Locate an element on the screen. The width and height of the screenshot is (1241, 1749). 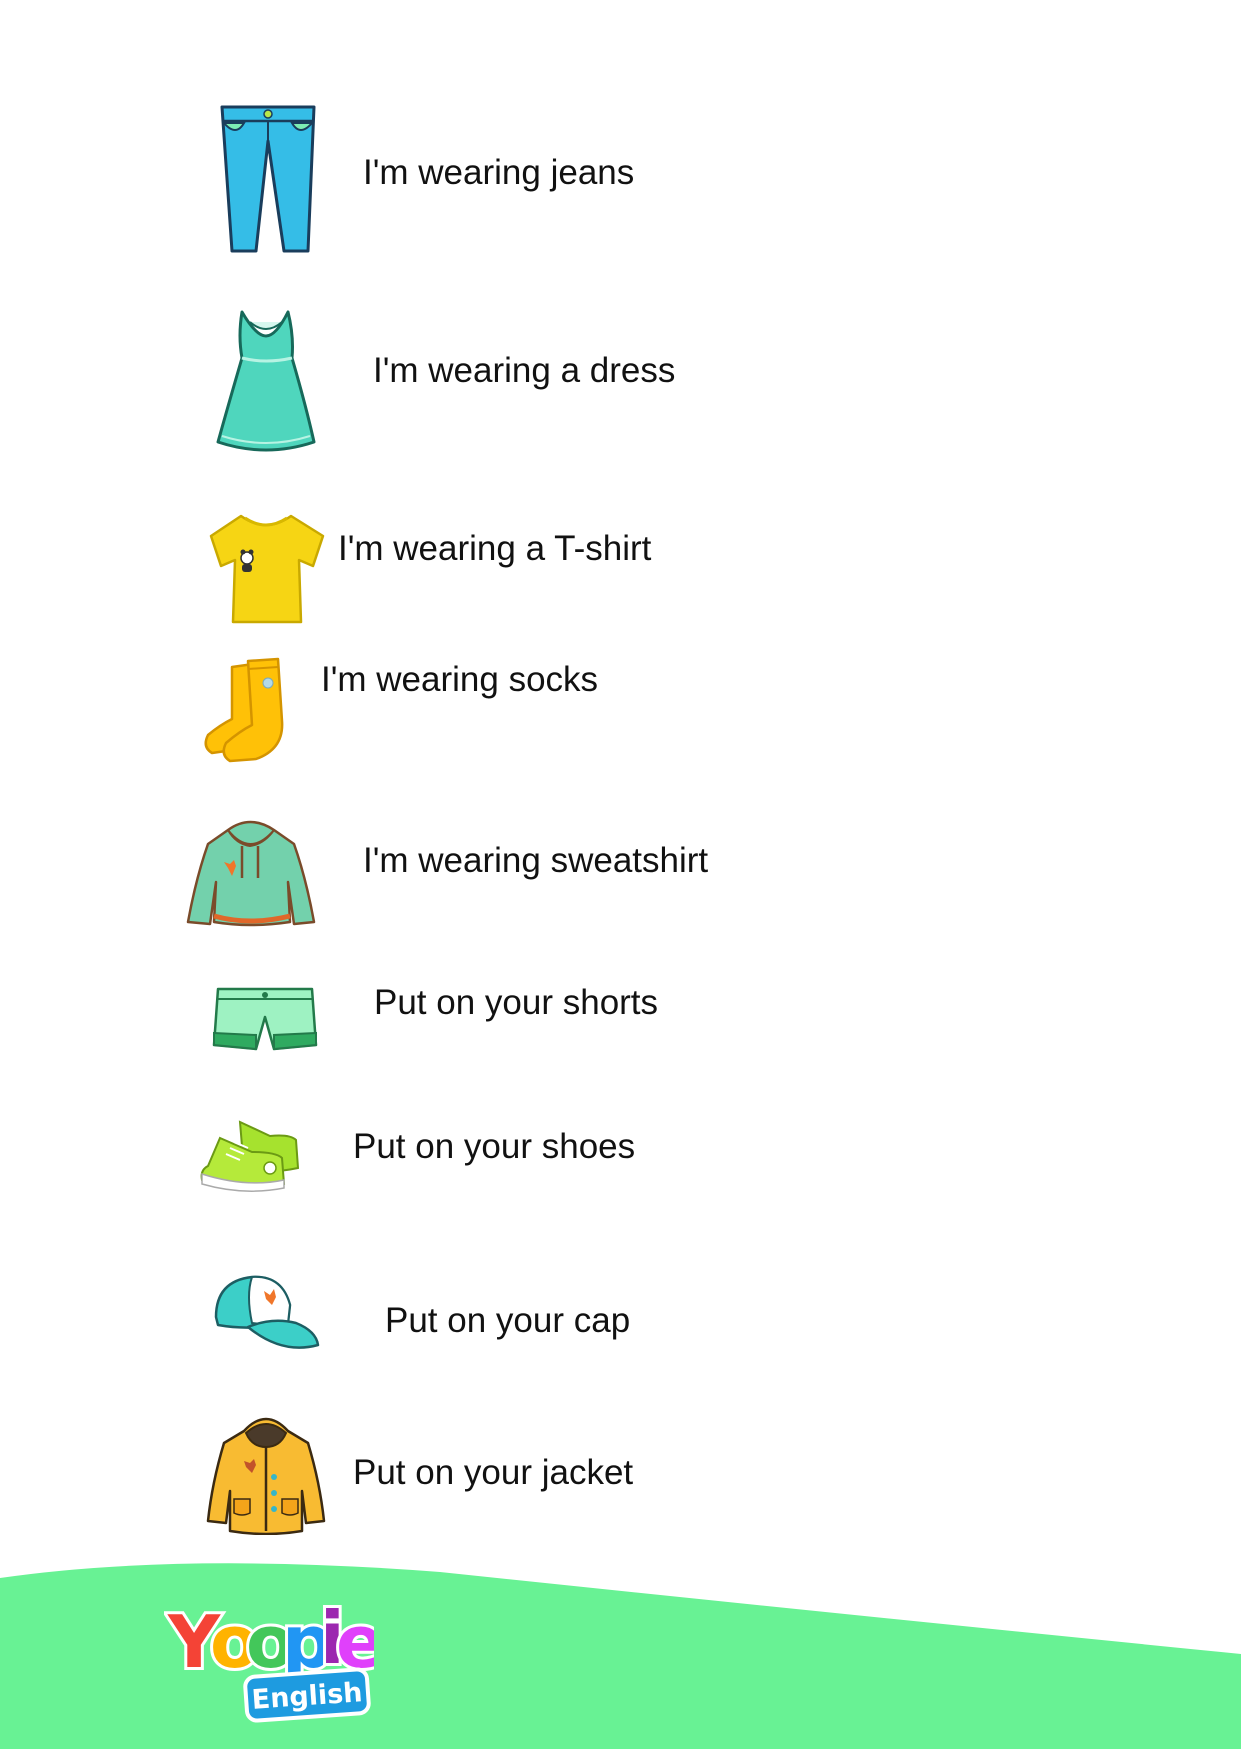
sweatshirt-icon is located at coordinates (251, 873).